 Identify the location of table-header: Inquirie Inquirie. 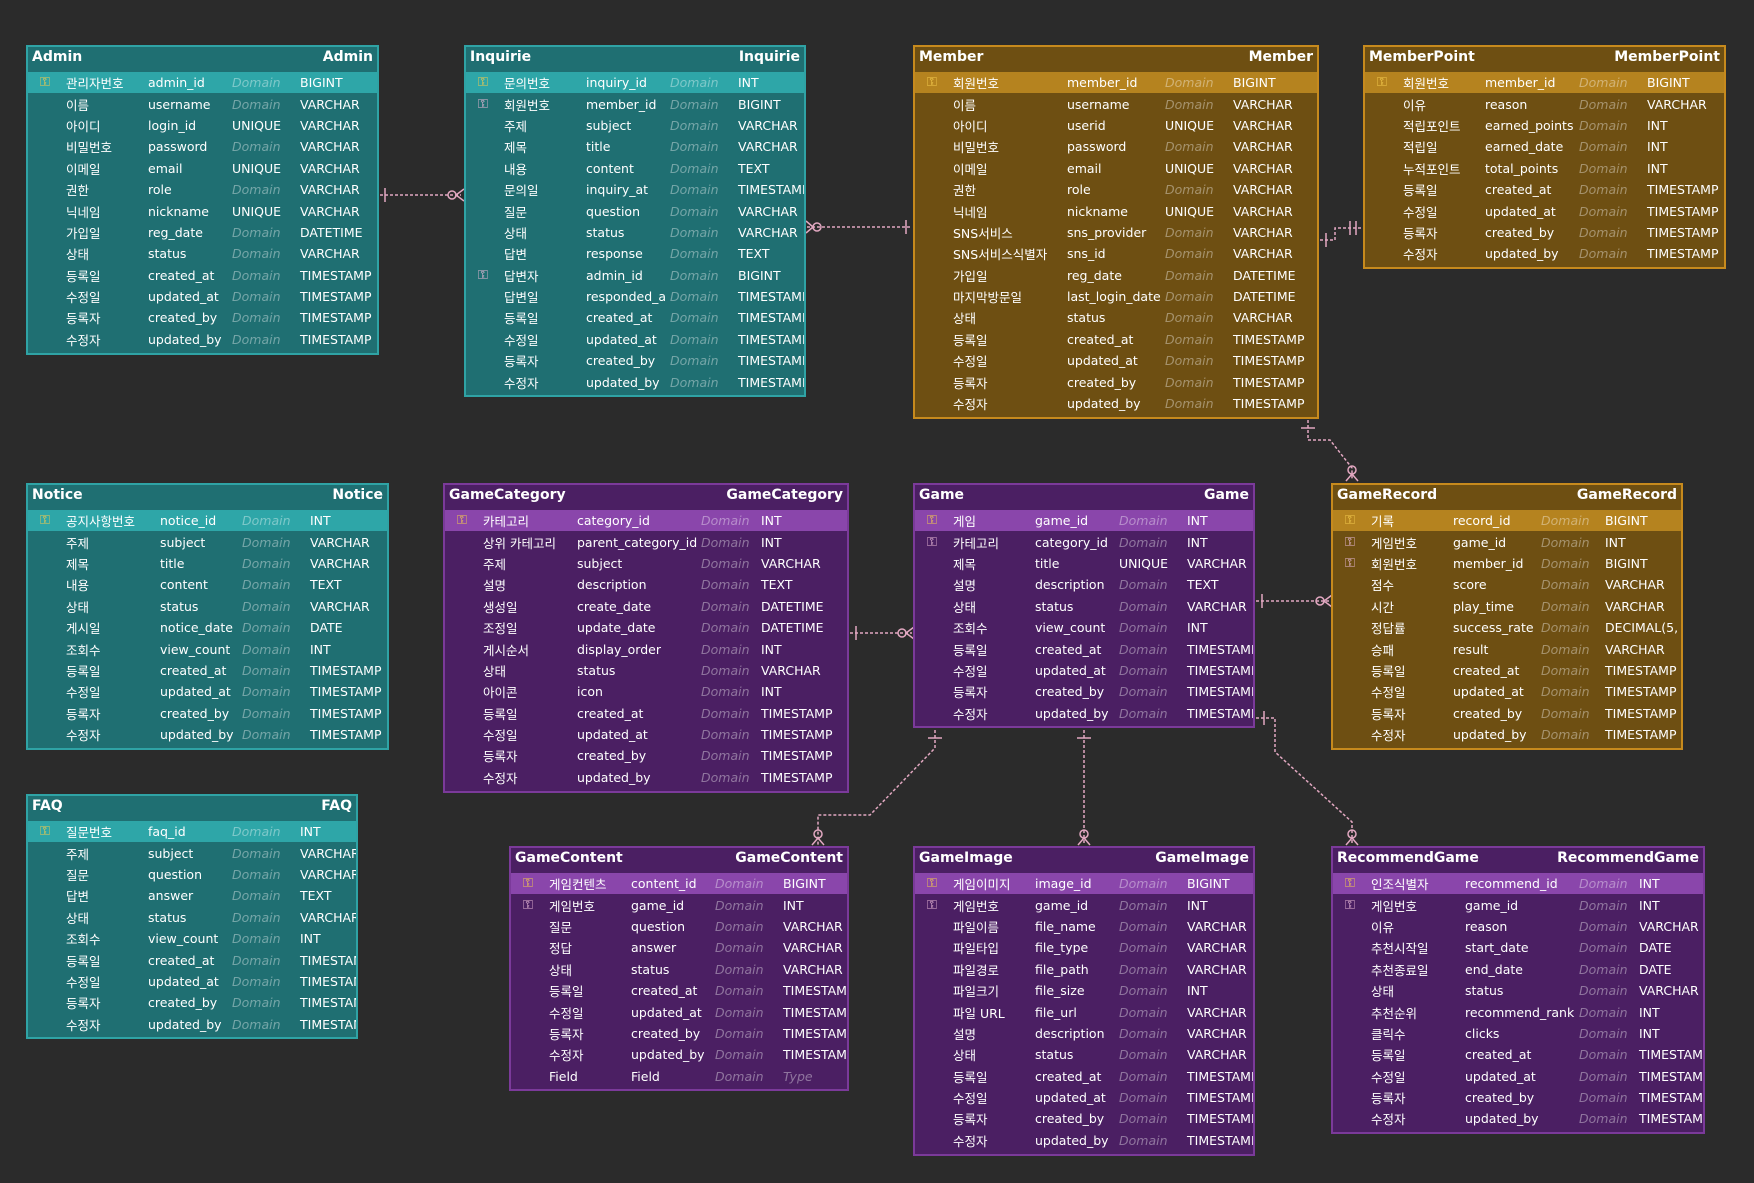
(635, 56).